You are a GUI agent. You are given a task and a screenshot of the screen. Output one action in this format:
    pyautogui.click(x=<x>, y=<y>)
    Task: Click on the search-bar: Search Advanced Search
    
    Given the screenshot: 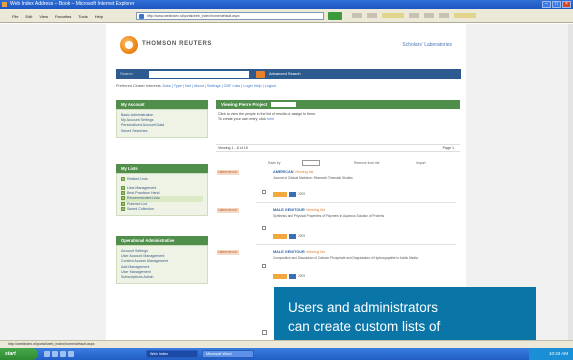 What is the action you would take?
    pyautogui.click(x=288, y=74)
    